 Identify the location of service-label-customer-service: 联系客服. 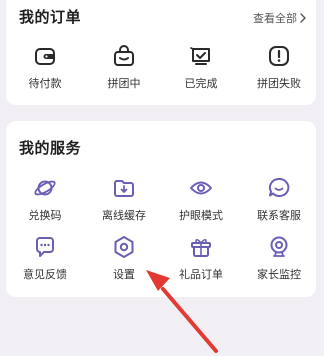
(279, 215).